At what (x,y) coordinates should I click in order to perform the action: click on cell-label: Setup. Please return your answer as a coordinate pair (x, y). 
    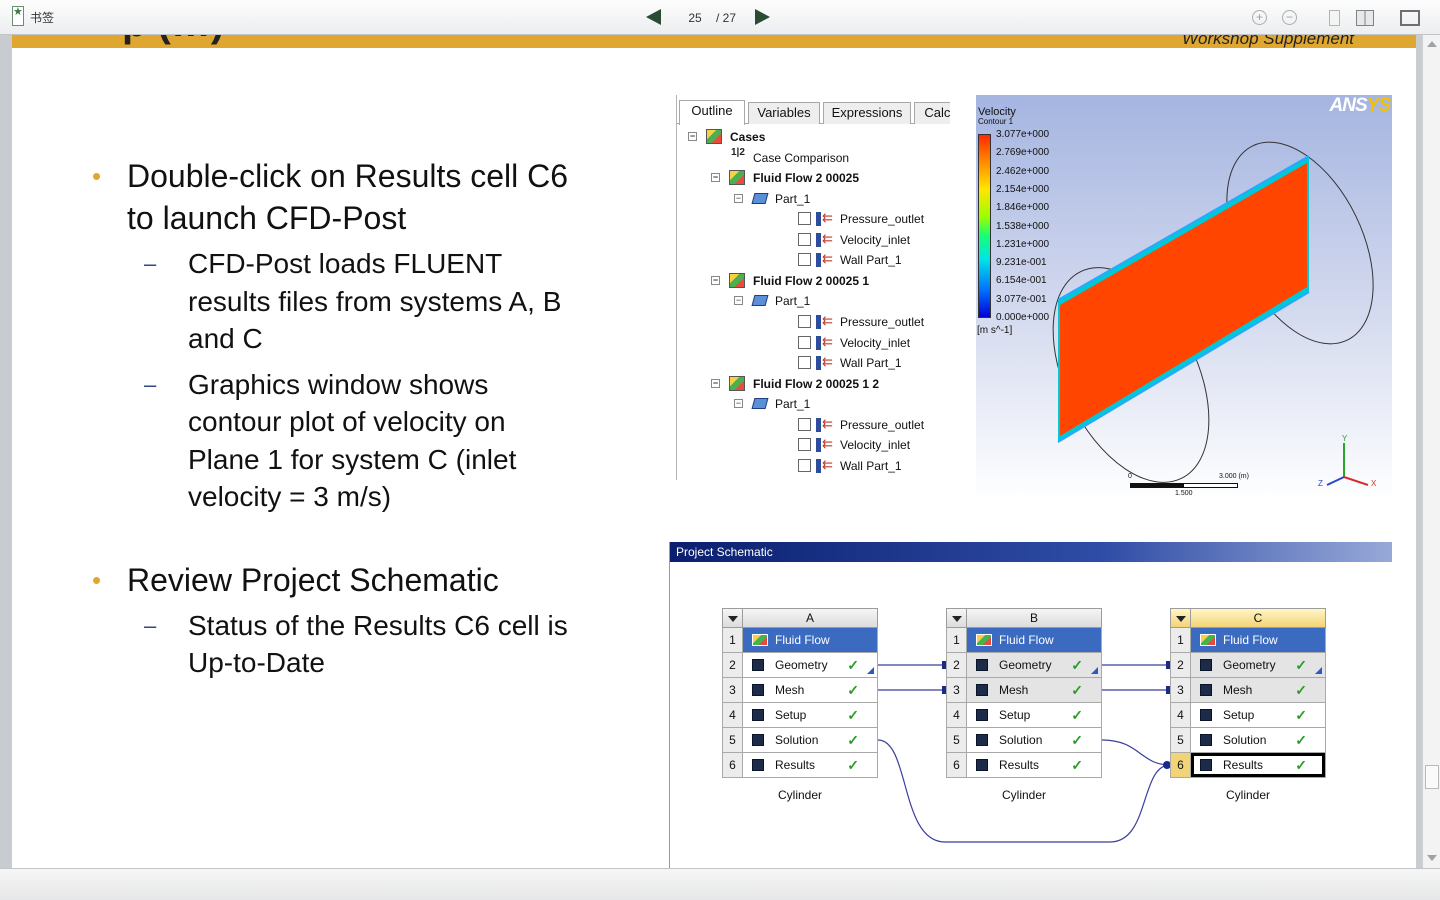
    Looking at the image, I should click on (791, 715).